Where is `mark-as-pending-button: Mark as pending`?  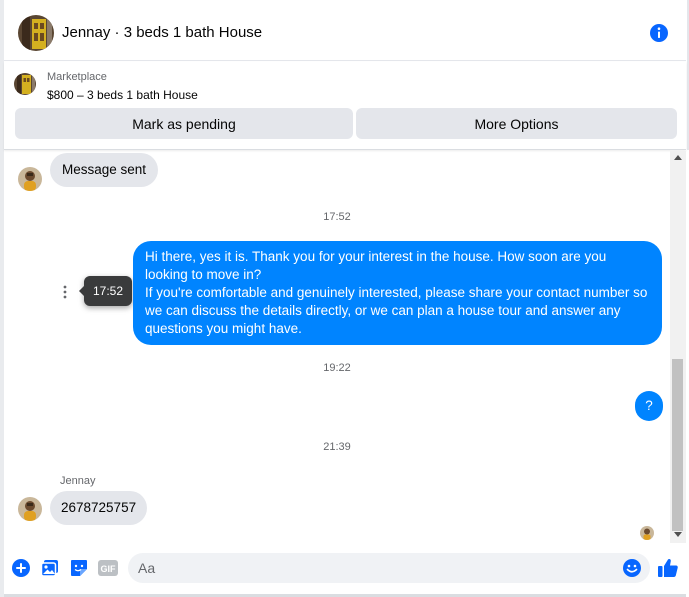
mark-as-pending-button: Mark as pending is located at coordinates (184, 123).